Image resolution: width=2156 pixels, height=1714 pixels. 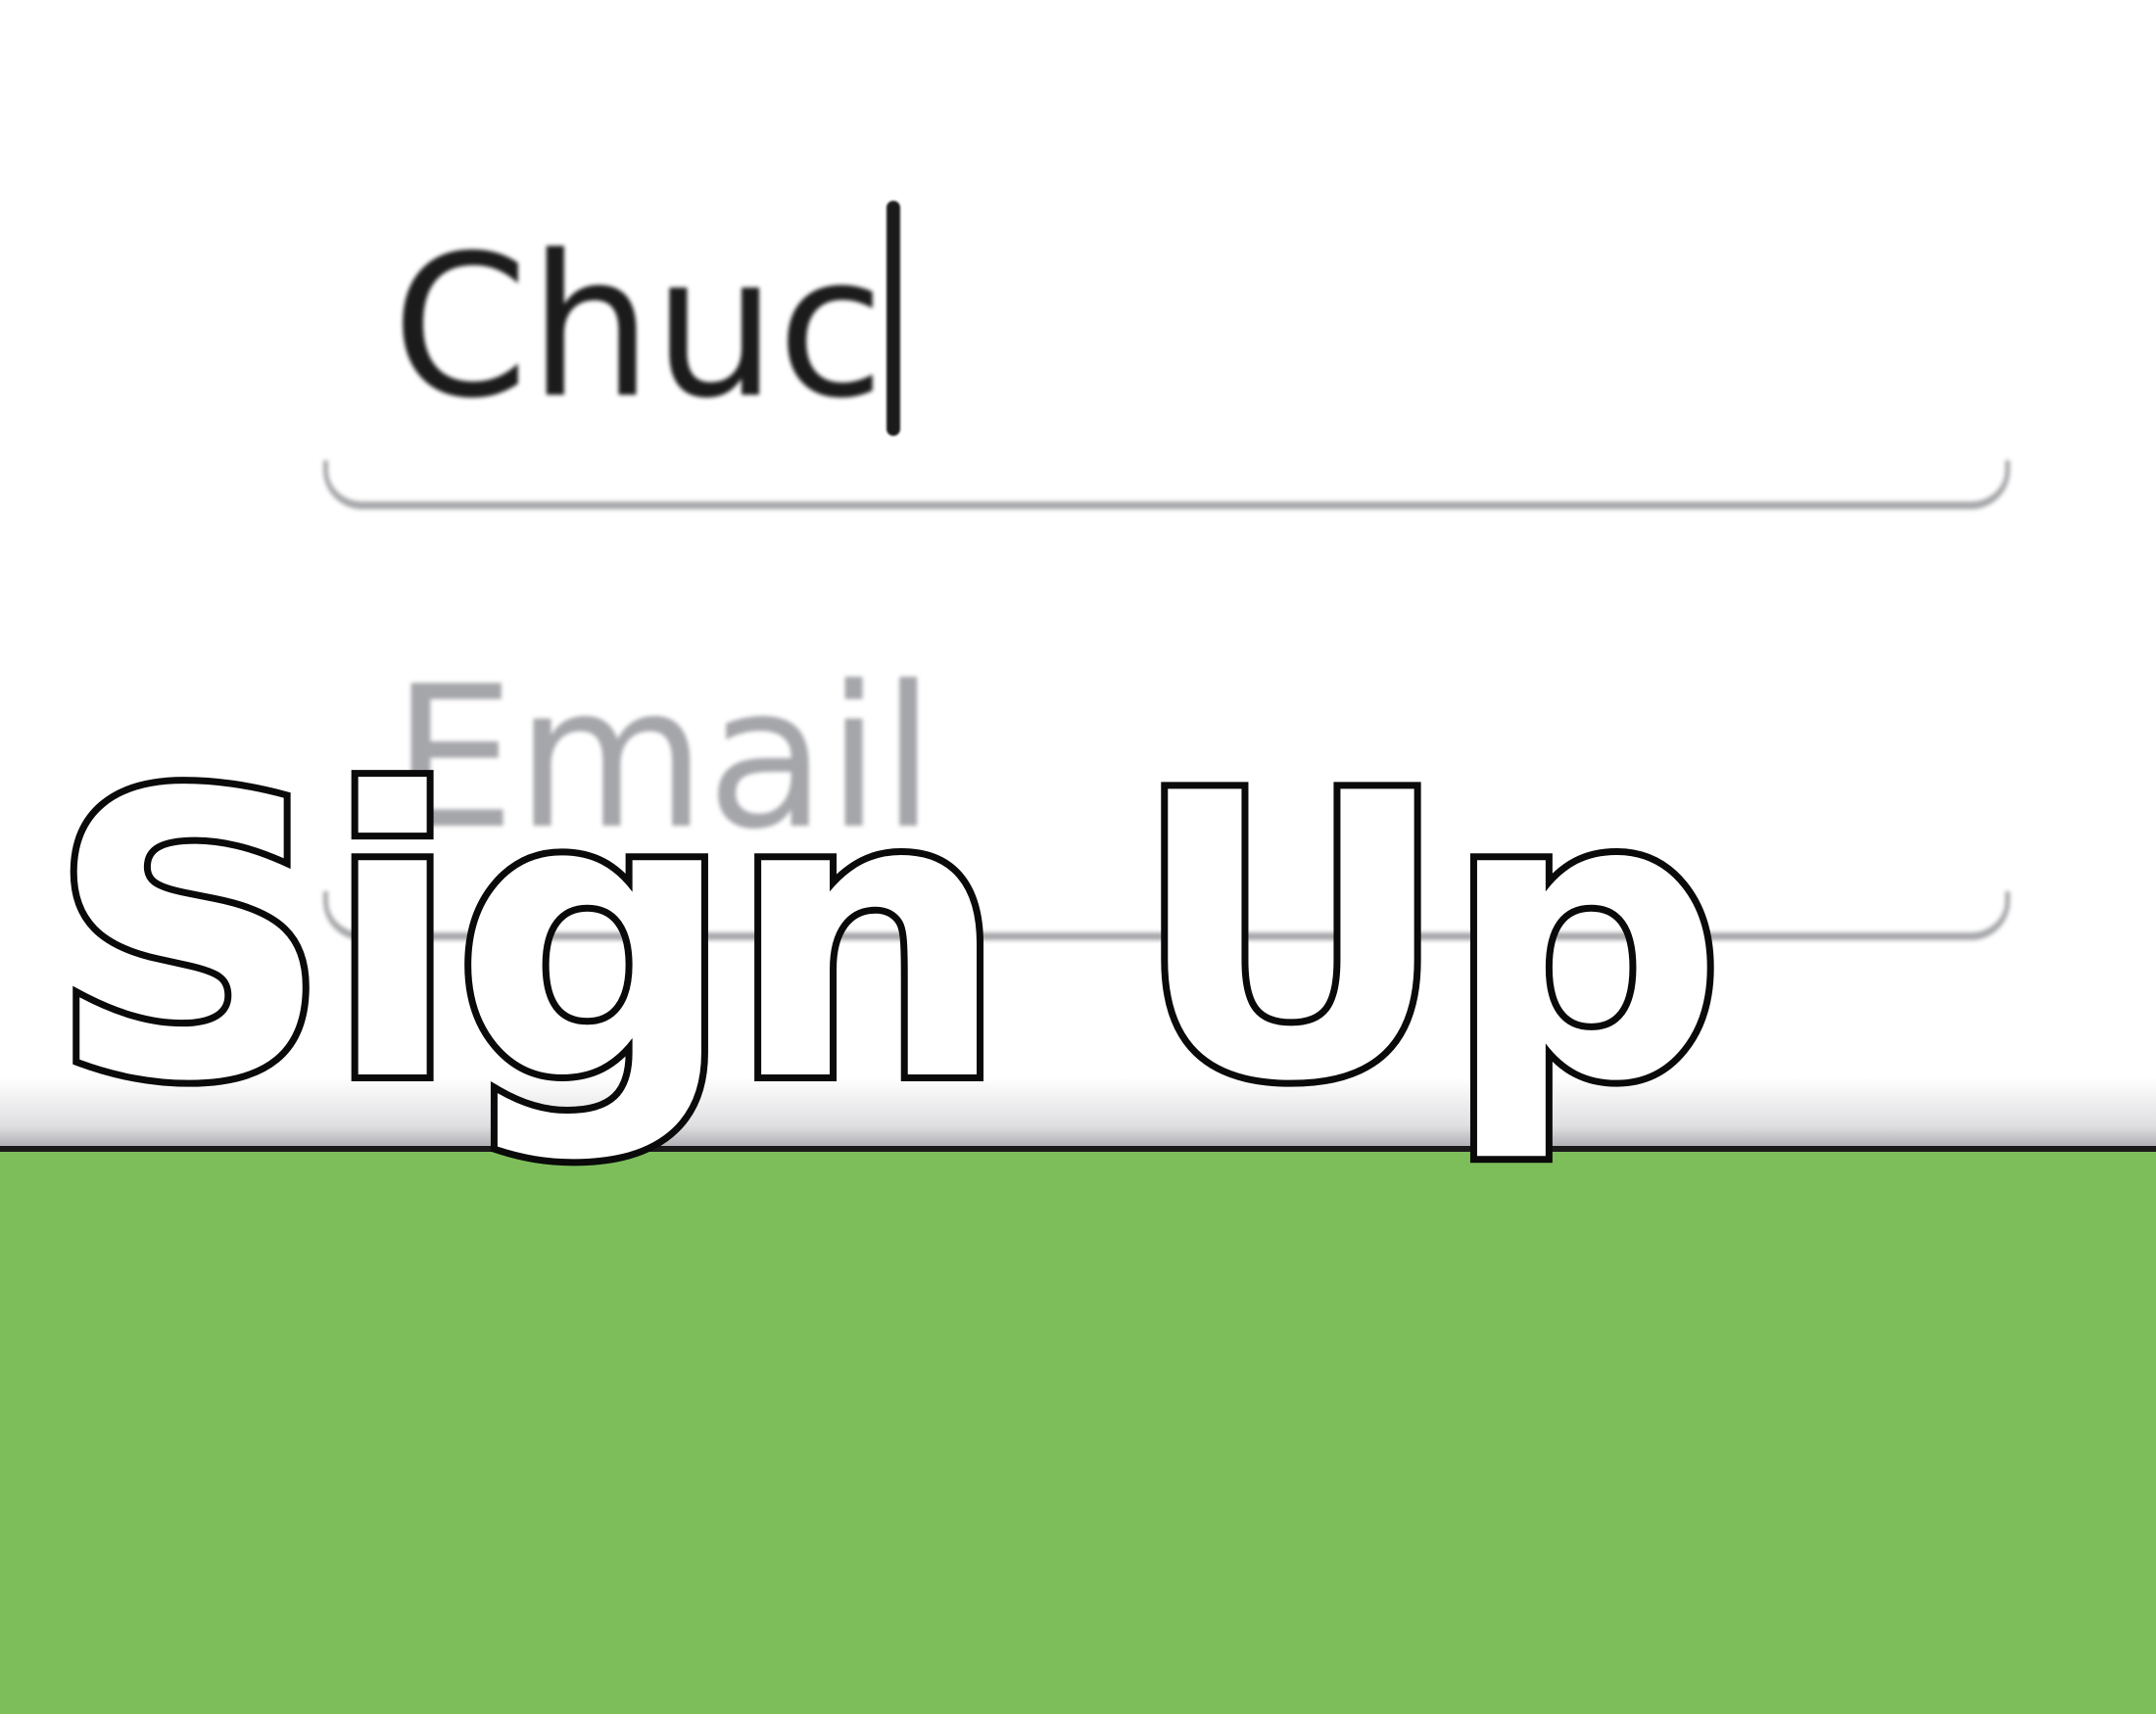 I want to click on text-cursor, so click(x=893, y=318).